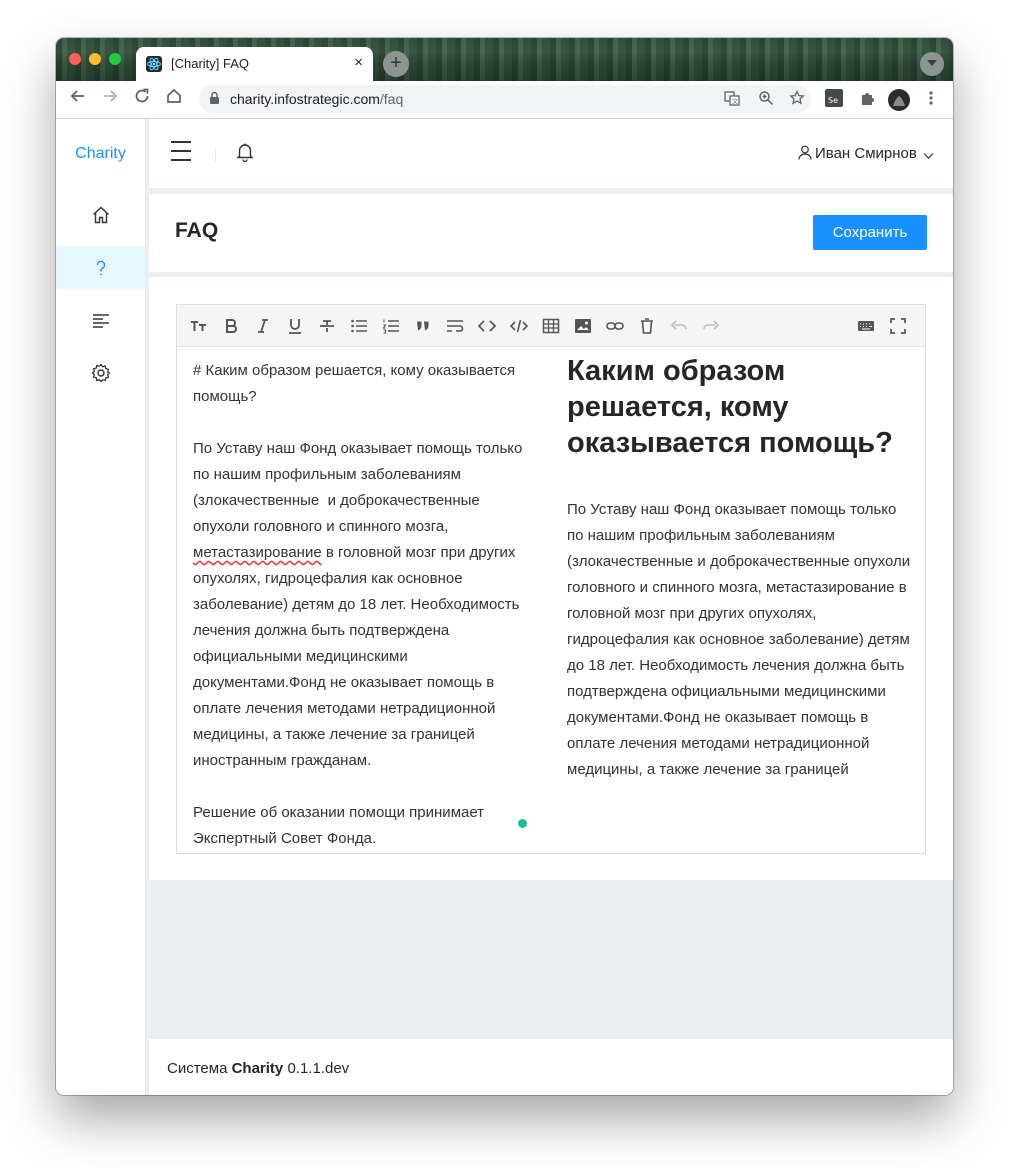  Describe the element at coordinates (797, 99) in the screenshot. I see `bookmark-star-icon` at that location.